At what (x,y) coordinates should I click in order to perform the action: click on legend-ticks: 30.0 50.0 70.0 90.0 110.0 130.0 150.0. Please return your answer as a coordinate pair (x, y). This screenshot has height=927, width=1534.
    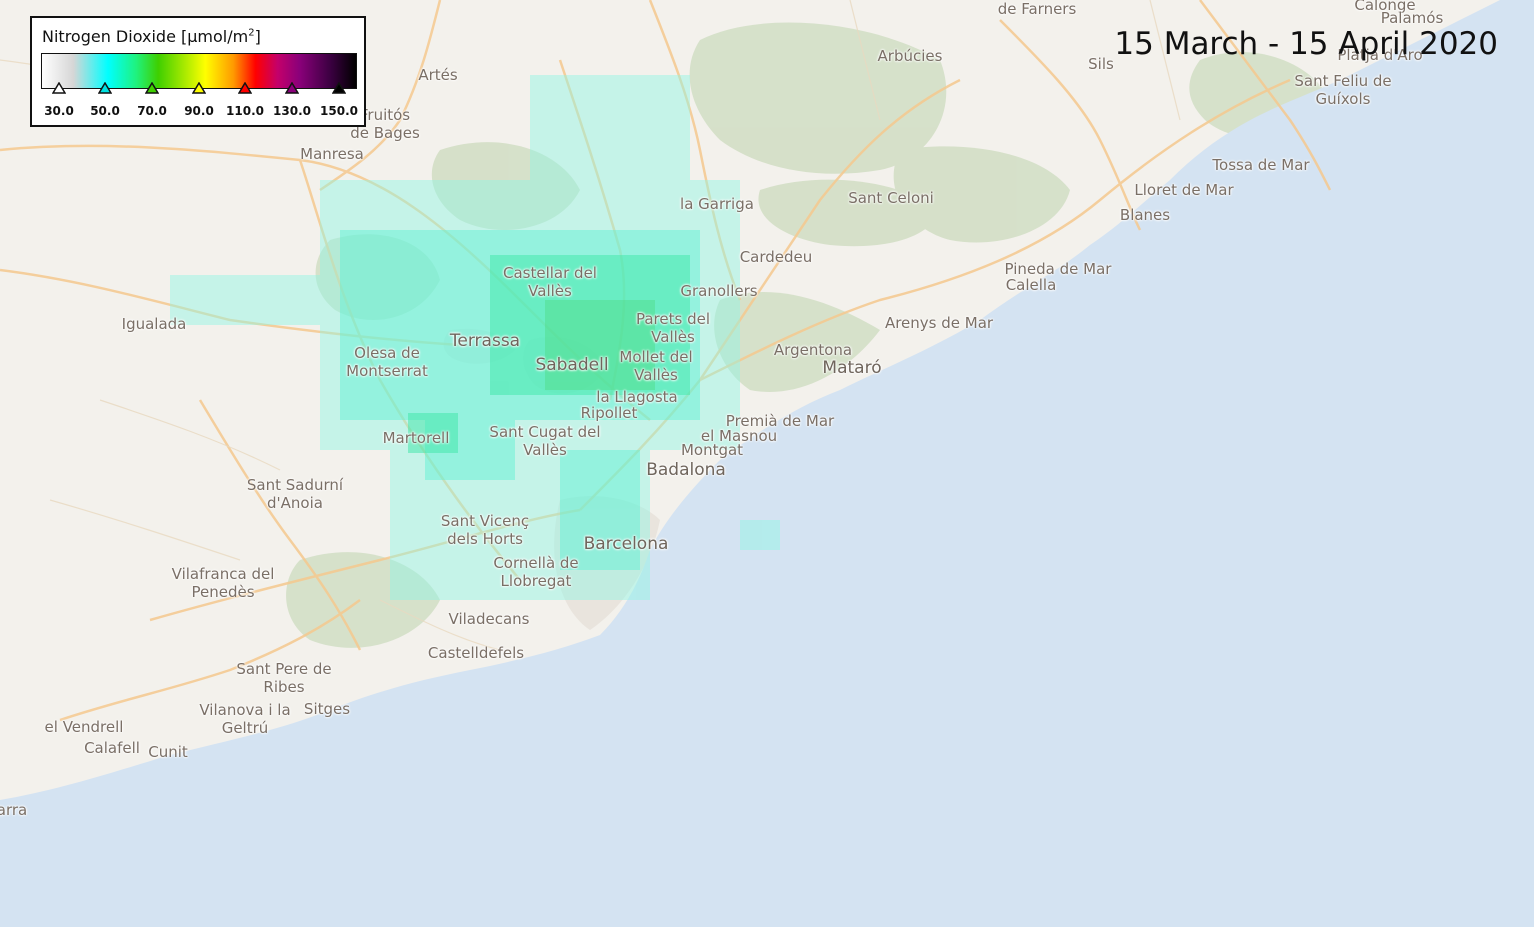
    Looking at the image, I should click on (200, 73).